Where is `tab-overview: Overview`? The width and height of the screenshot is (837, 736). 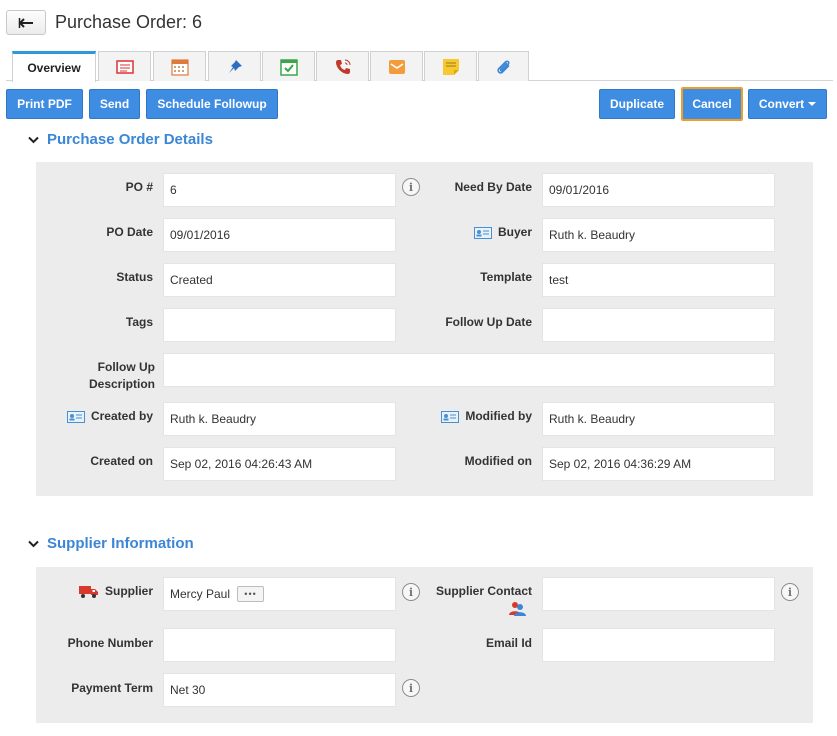 tab-overview: Overview is located at coordinates (54, 66).